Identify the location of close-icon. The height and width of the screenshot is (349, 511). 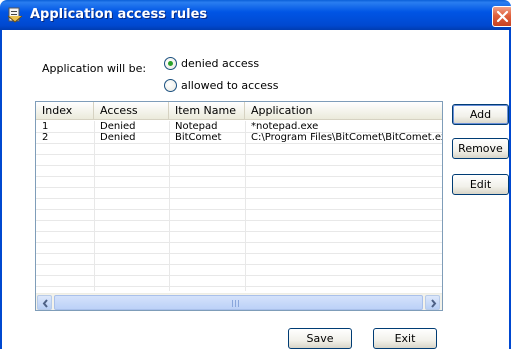
(502, 16).